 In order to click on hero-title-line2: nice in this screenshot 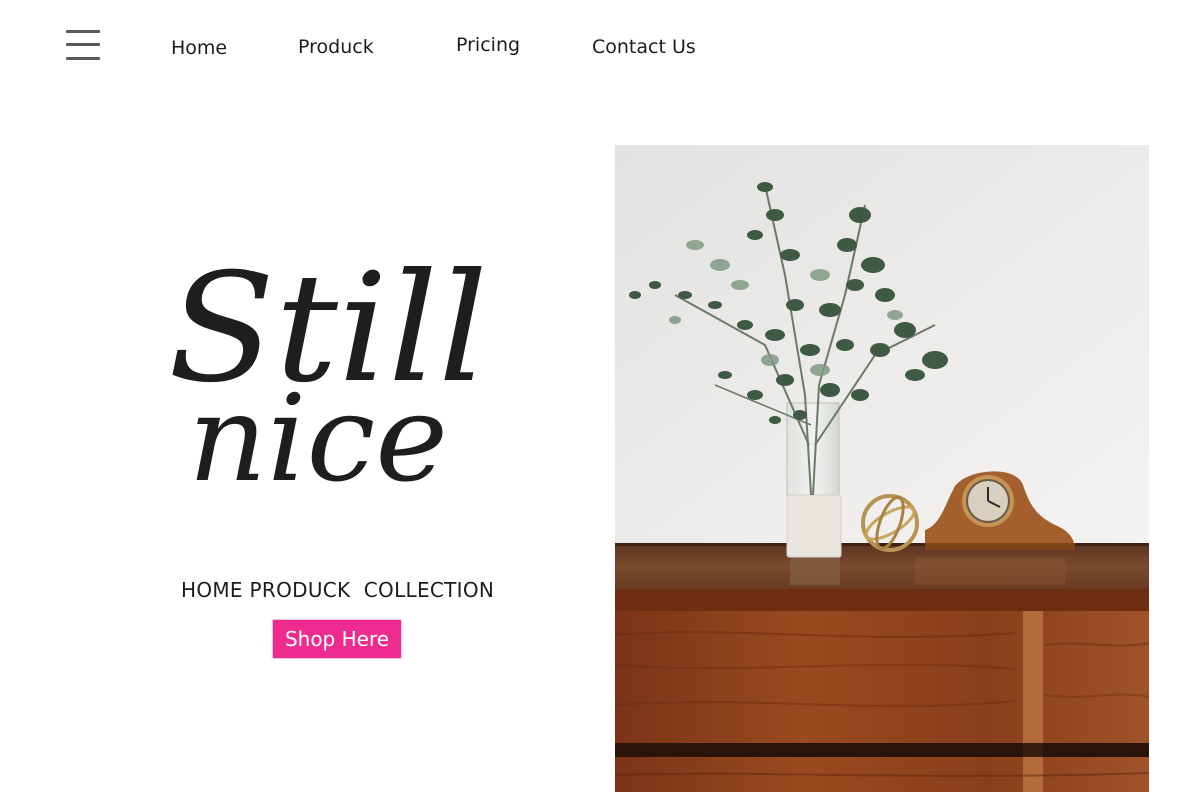, I will do `click(318, 435)`.